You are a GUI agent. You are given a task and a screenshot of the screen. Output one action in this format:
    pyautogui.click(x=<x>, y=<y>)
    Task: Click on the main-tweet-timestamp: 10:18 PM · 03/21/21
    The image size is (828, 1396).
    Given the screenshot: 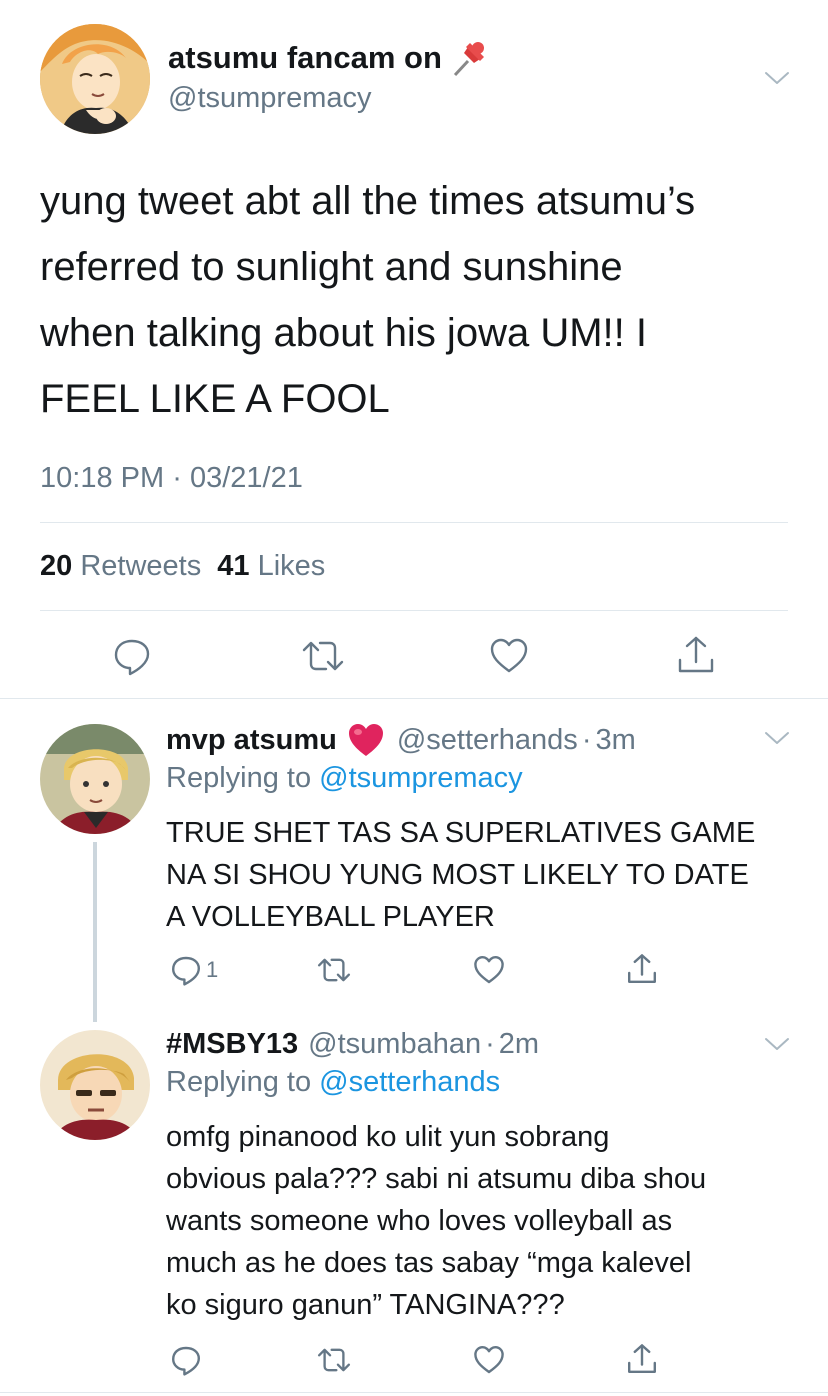 What is the action you would take?
    pyautogui.click(x=171, y=478)
    